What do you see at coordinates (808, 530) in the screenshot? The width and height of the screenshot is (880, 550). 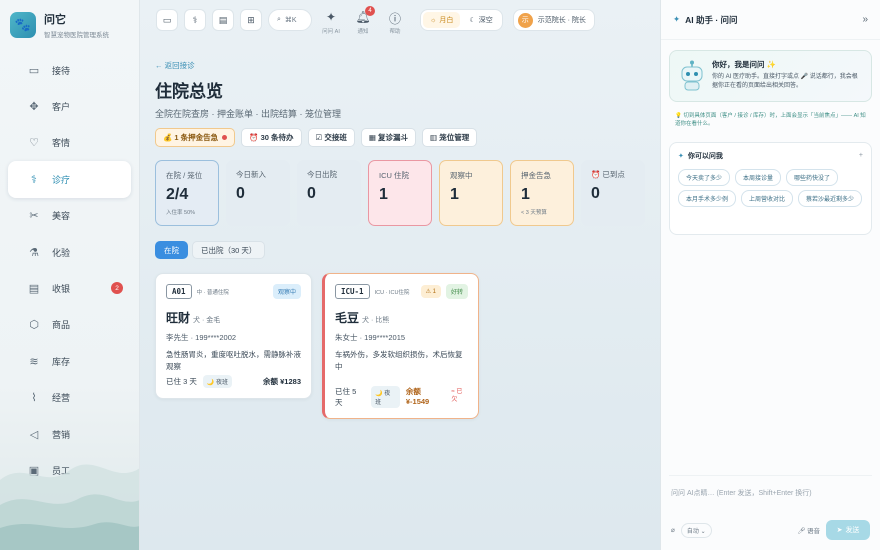 I see `voice-button: 🎤︎ 语音` at bounding box center [808, 530].